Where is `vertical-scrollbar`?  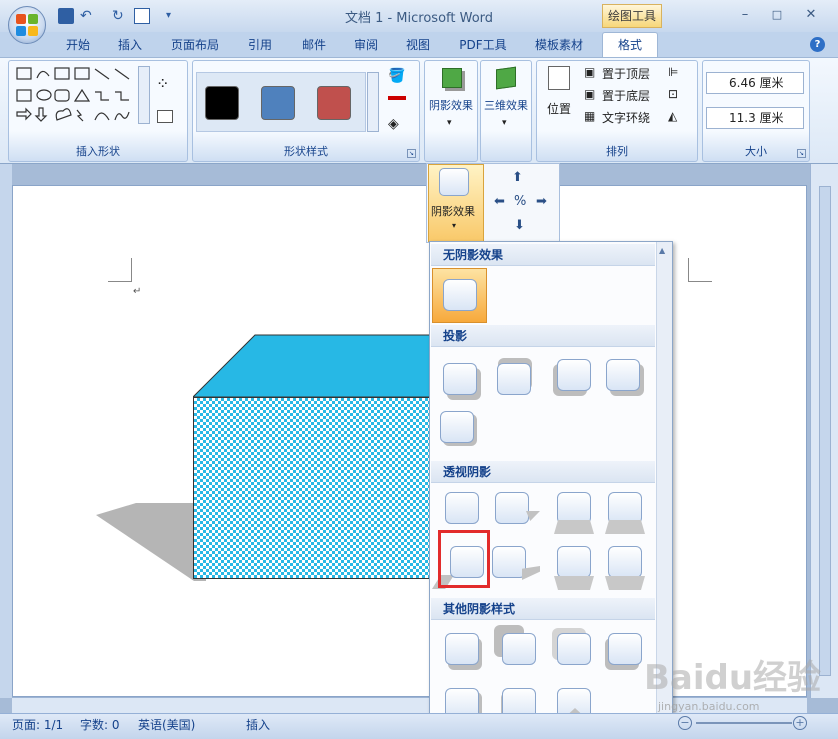
vertical-scrollbar is located at coordinates (824, 431).